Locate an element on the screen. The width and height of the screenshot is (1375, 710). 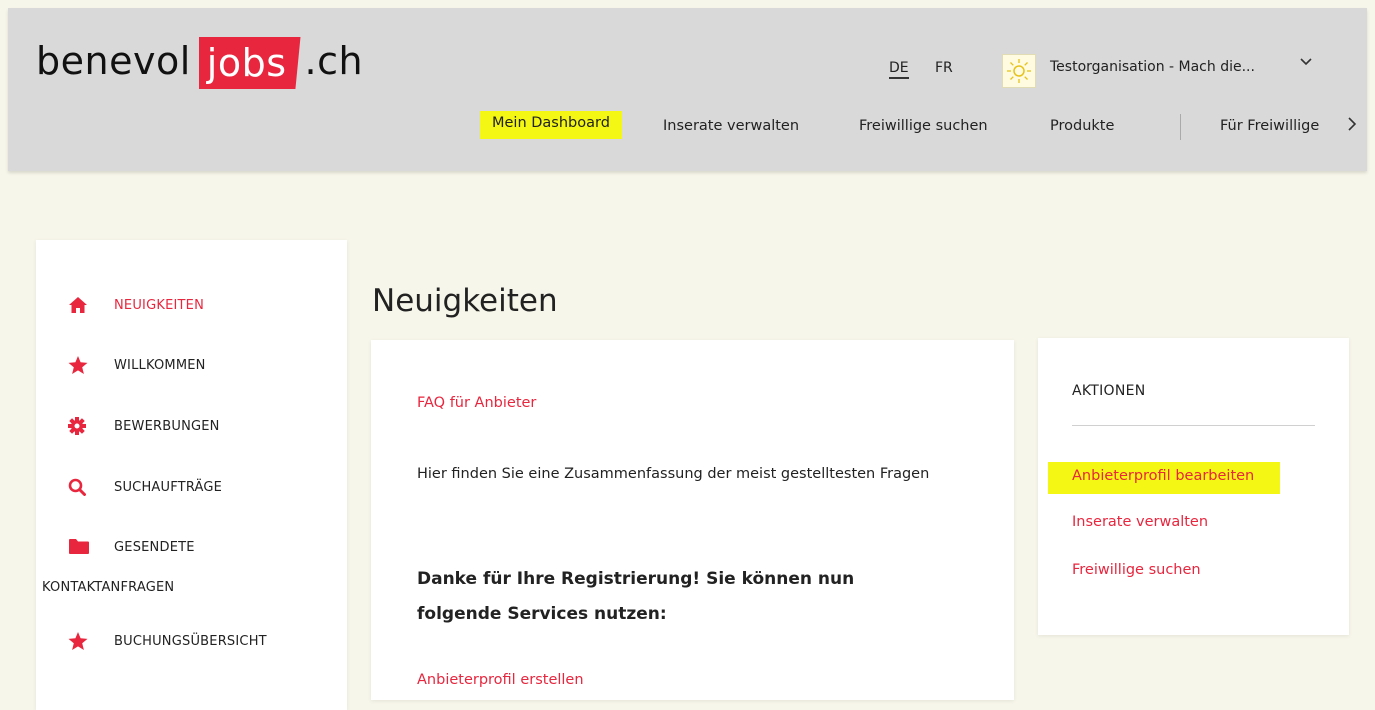
action-search-volunteers-link: Freiwillige suchen is located at coordinates (1136, 570).